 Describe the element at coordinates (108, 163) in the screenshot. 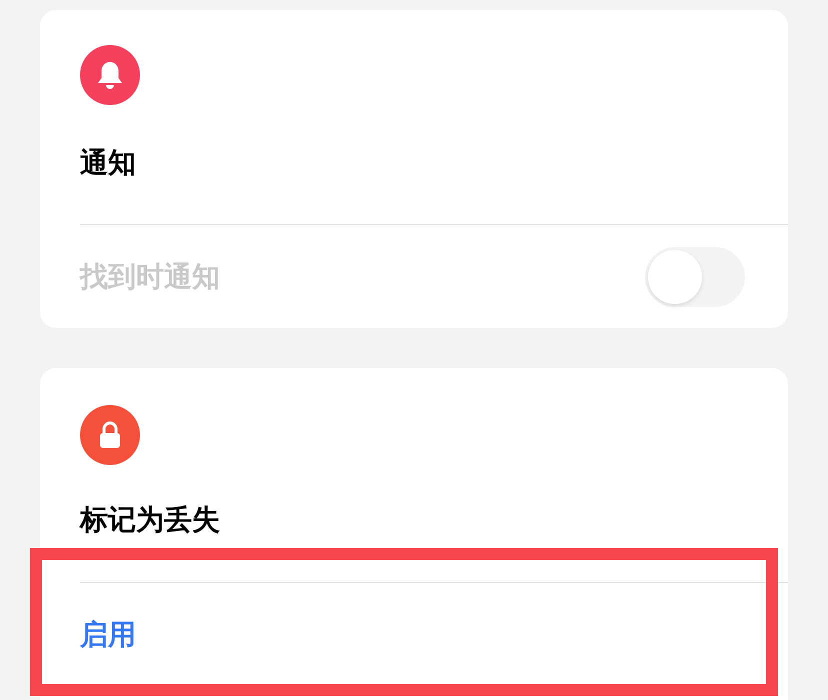

I see `section-title: 通知` at that location.